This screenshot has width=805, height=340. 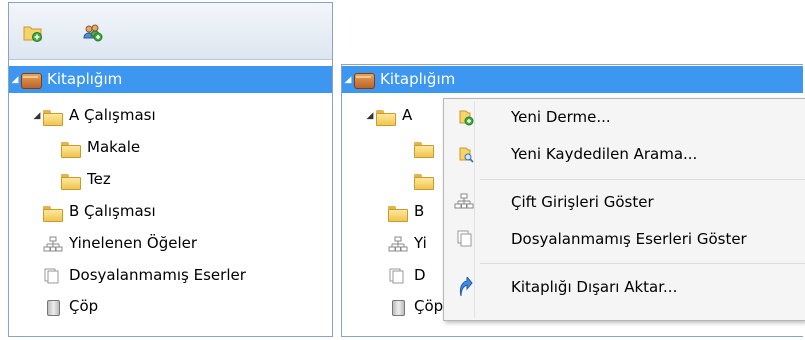 I want to click on tree-item-label: Tez, so click(x=99, y=179).